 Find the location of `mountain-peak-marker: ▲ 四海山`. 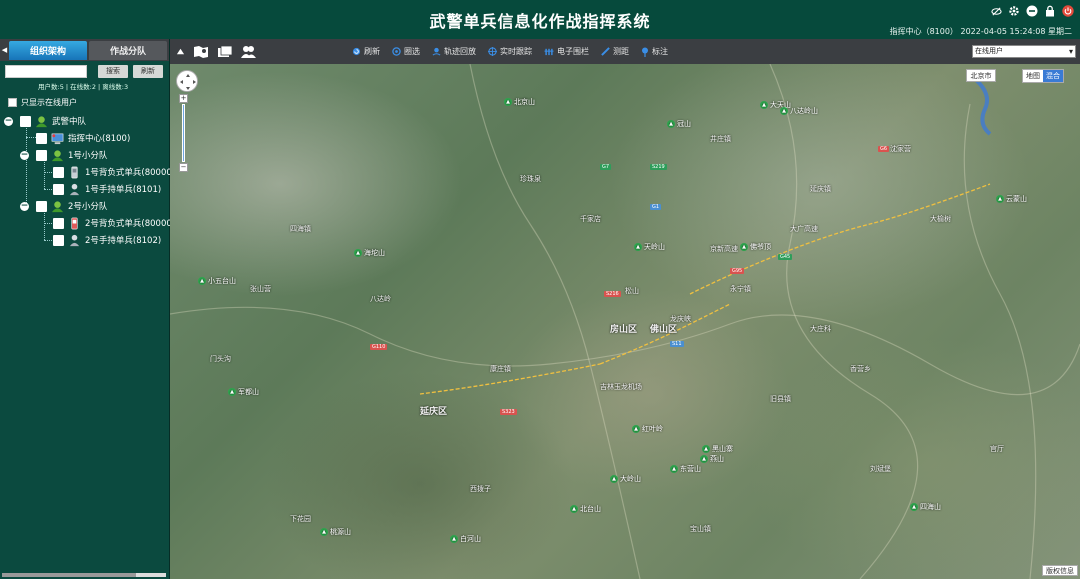

mountain-peak-marker: ▲ 四海山 is located at coordinates (925, 507).